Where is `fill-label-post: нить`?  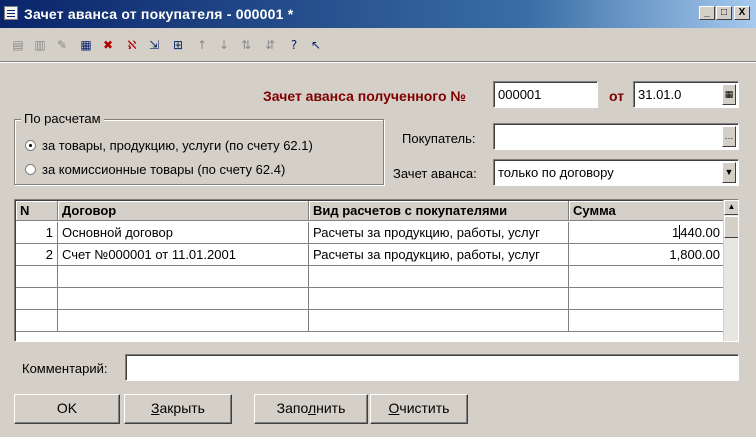 fill-label-post: нить is located at coordinates (331, 408).